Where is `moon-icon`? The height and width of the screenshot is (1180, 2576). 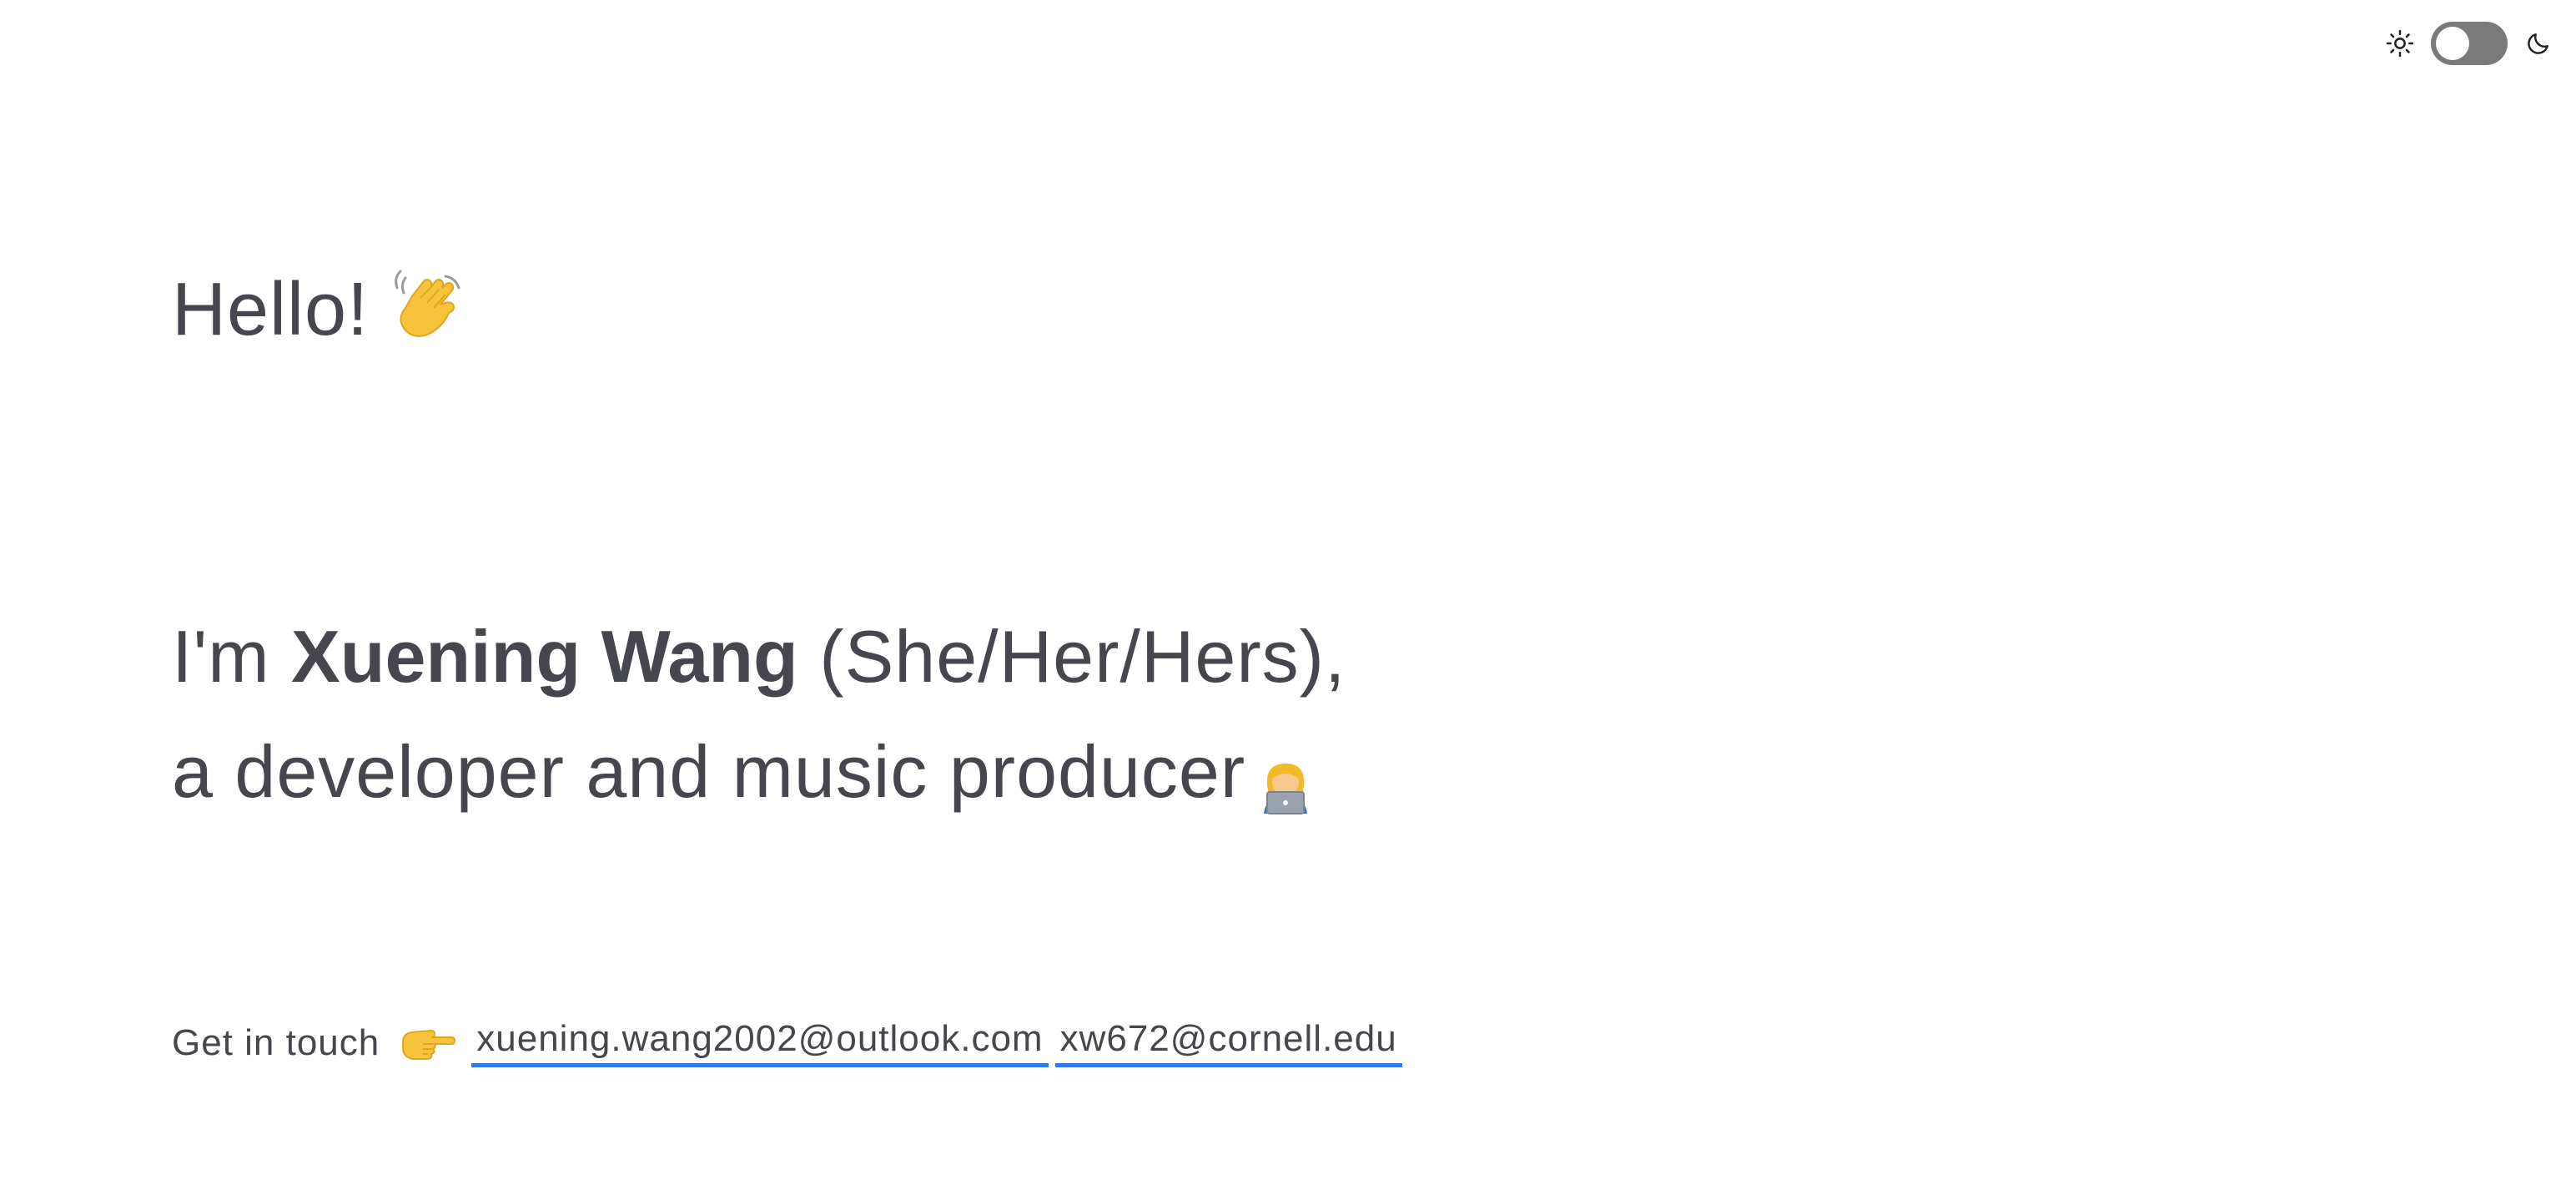
moon-icon is located at coordinates (2538, 43).